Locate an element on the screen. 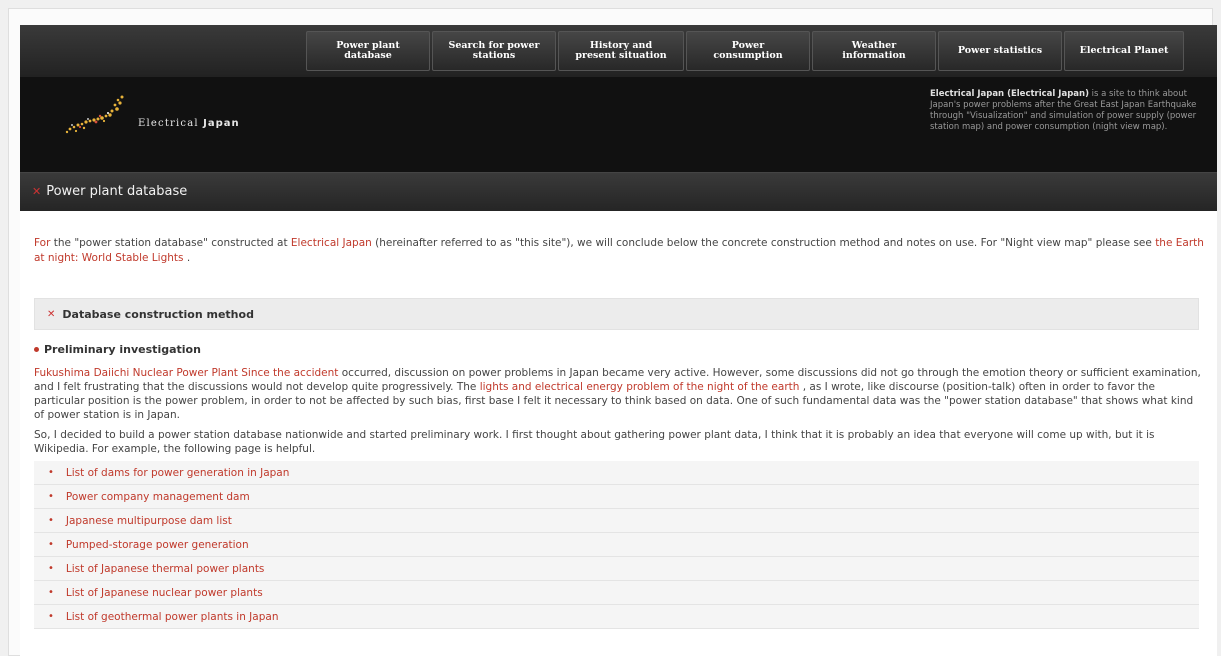  list-item: • Japanese multipurpose dam list is located at coordinates (616, 521).